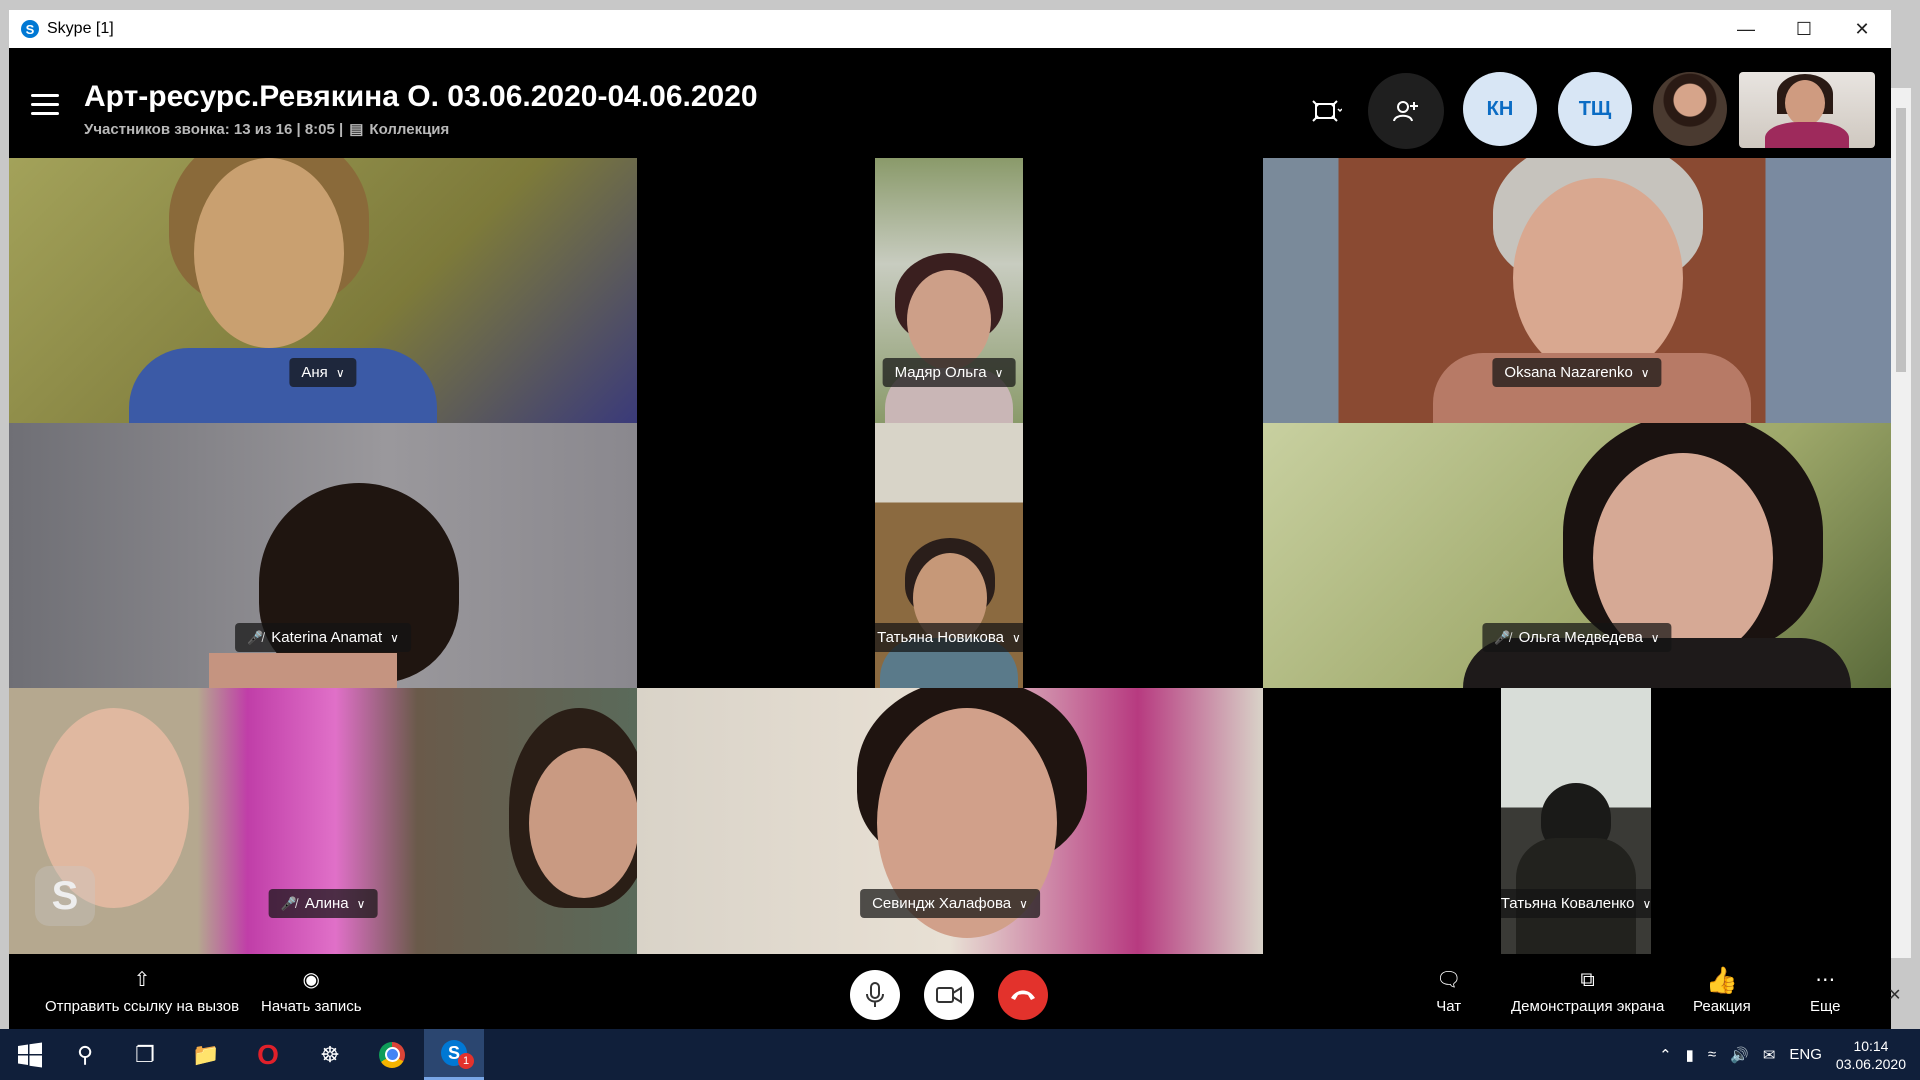 The height and width of the screenshot is (1080, 1920). I want to click on window-title: Skype [1], so click(80, 28).